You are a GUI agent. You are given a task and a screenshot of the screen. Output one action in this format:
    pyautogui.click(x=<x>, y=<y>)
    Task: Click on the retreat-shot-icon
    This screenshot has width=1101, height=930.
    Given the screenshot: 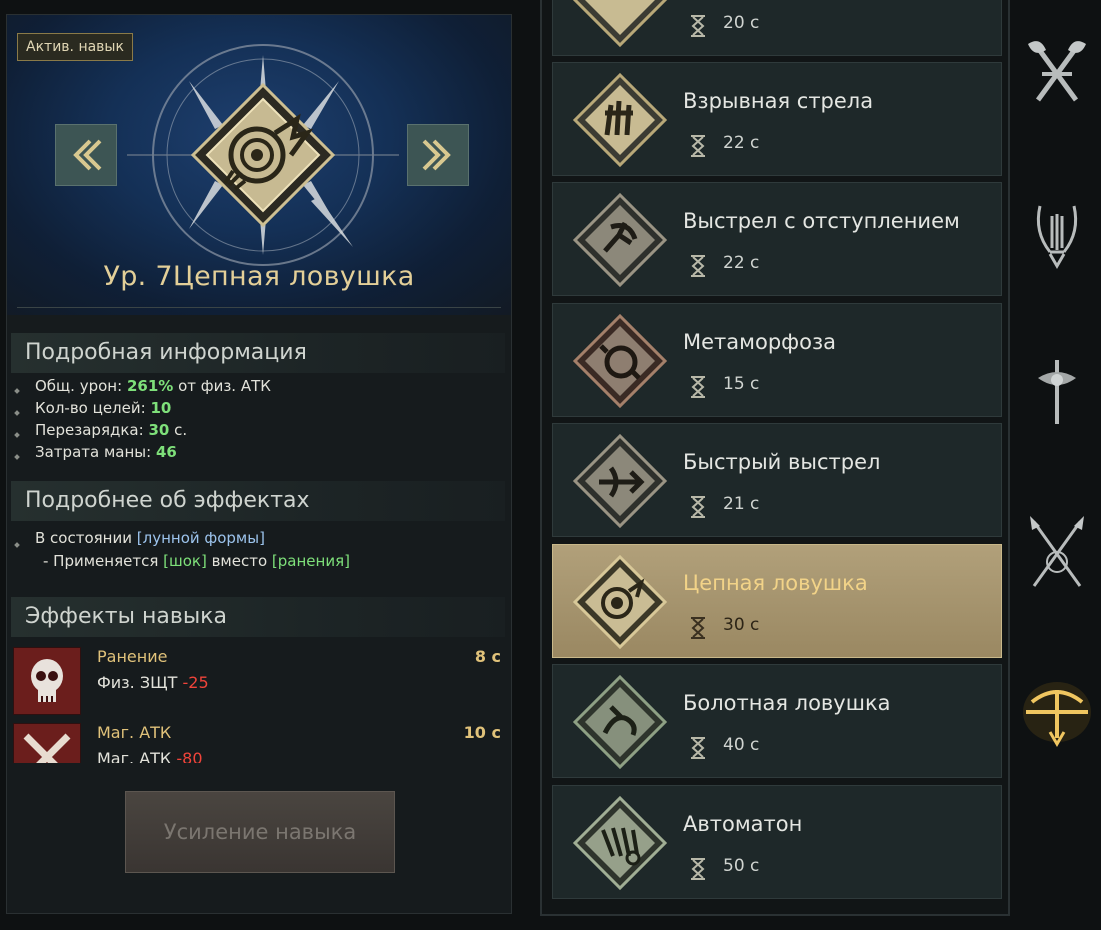 What is the action you would take?
    pyautogui.click(x=620, y=240)
    